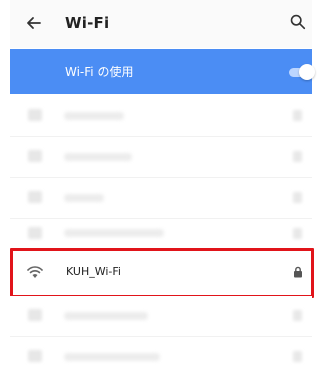 The image size is (320, 377). What do you see at coordinates (161, 24) in the screenshot?
I see `app-bar: Wi-Fi` at bounding box center [161, 24].